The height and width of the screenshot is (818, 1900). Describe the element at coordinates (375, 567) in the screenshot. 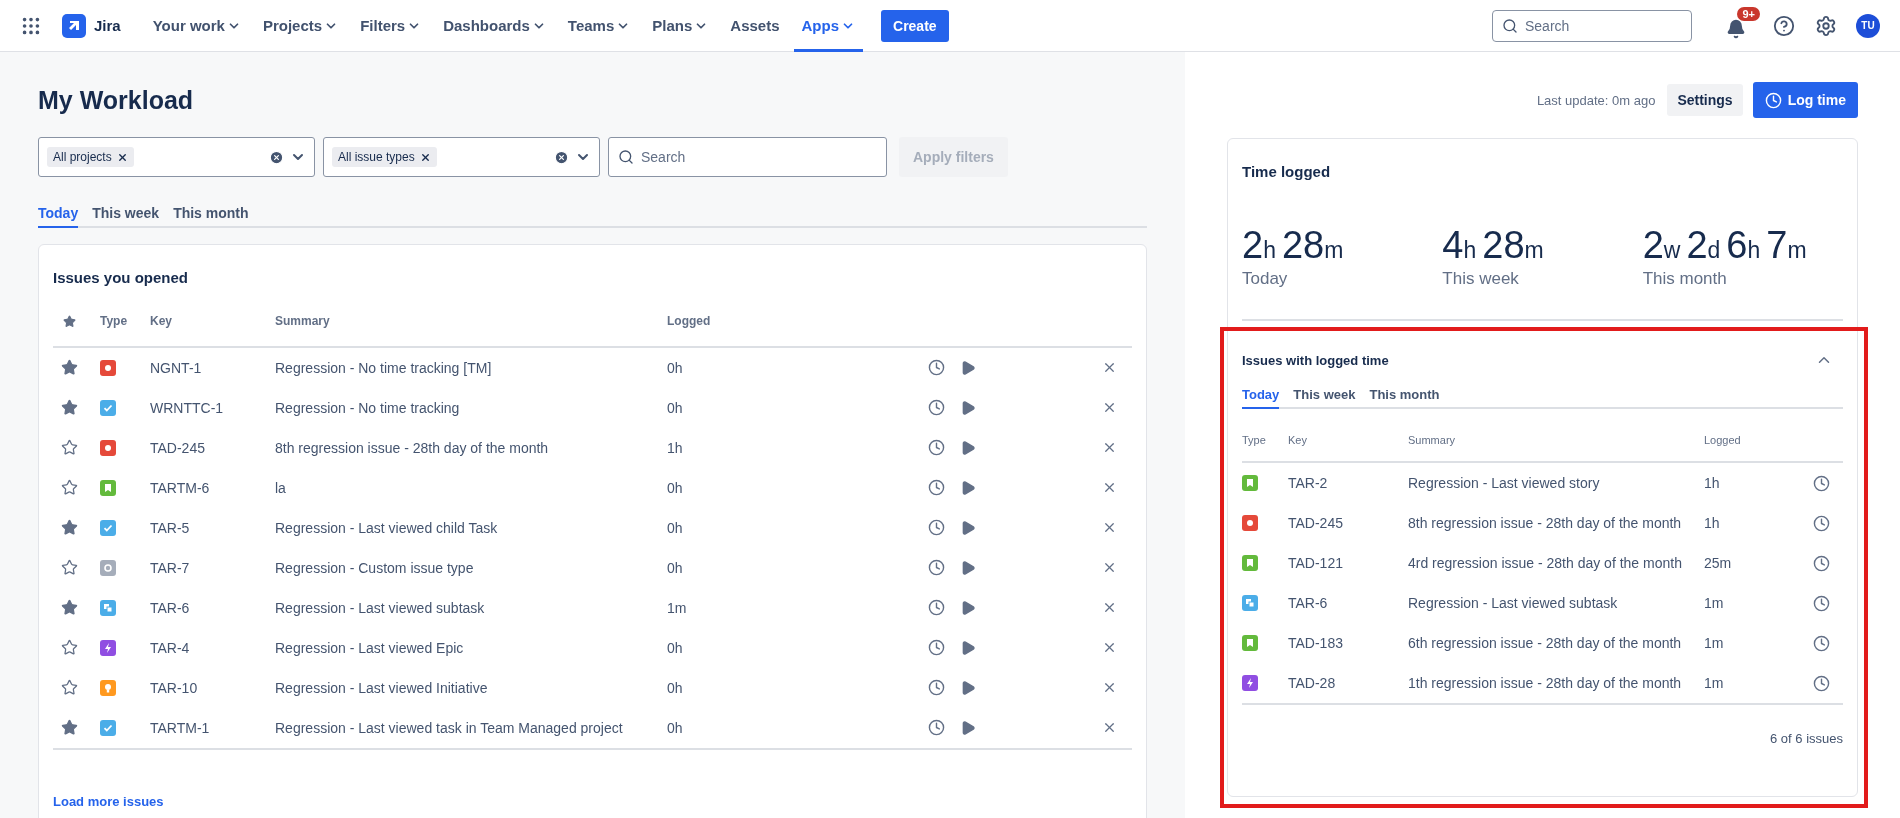

I see `issue-summary: Regression - Custom issue type` at that location.